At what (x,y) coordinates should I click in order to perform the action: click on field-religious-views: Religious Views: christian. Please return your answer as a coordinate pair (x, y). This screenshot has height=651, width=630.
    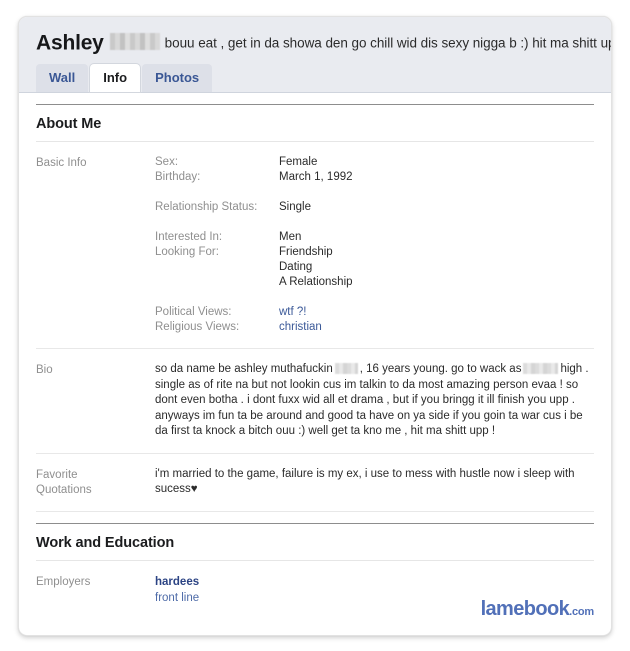
    Looking at the image, I should click on (254, 327).